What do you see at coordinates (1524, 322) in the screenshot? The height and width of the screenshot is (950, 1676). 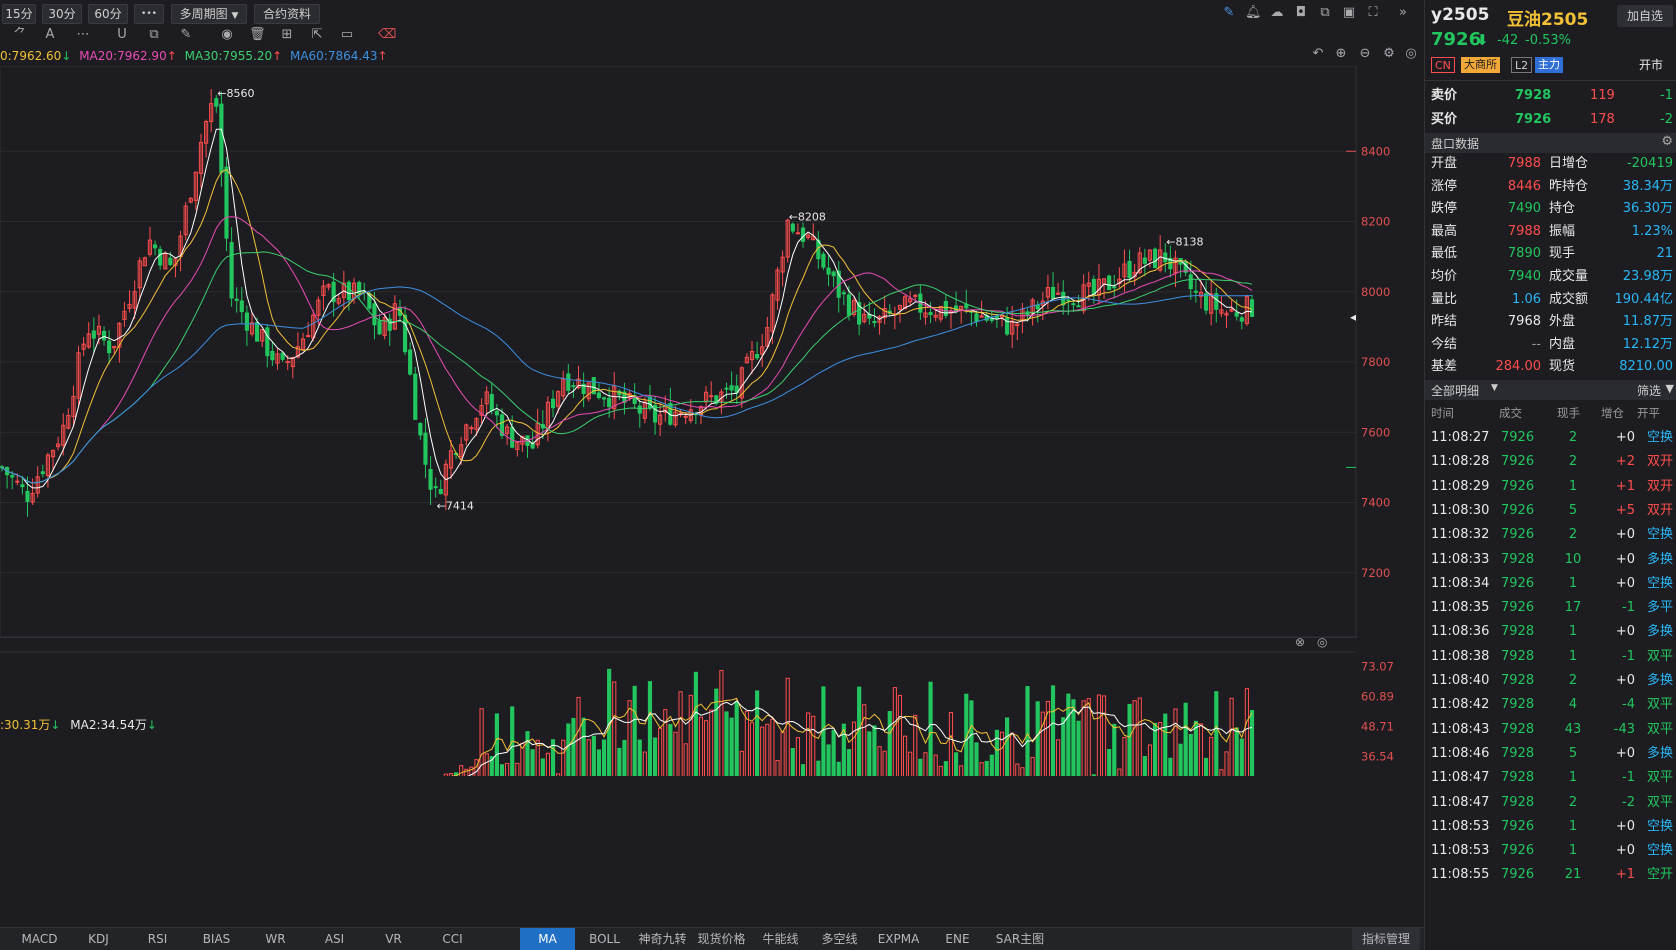 I see `stat-value: 7968` at bounding box center [1524, 322].